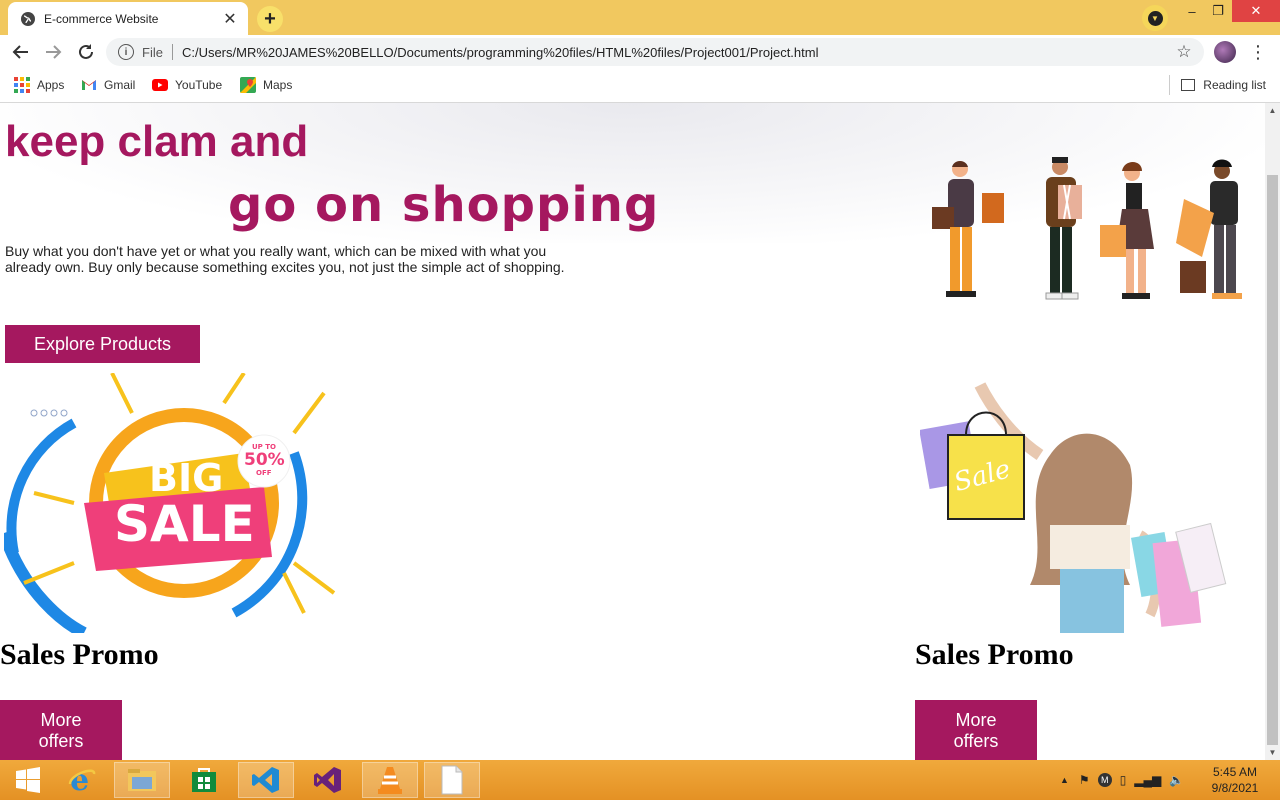 This screenshot has height=800, width=1280. Describe the element at coordinates (640, 86) in the screenshot. I see `bookmarks-bar: Apps Gmail YouTube Maps Reading list` at that location.